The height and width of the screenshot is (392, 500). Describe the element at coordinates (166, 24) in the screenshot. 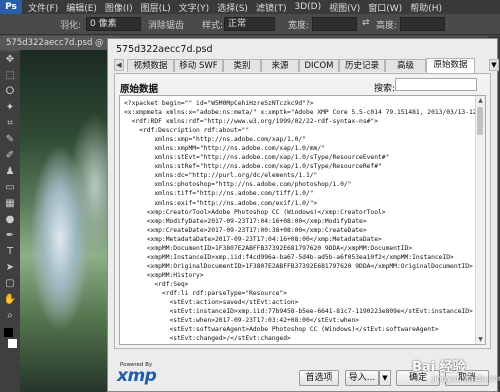

I see `antialias-checkbox: 消除锯齿` at that location.